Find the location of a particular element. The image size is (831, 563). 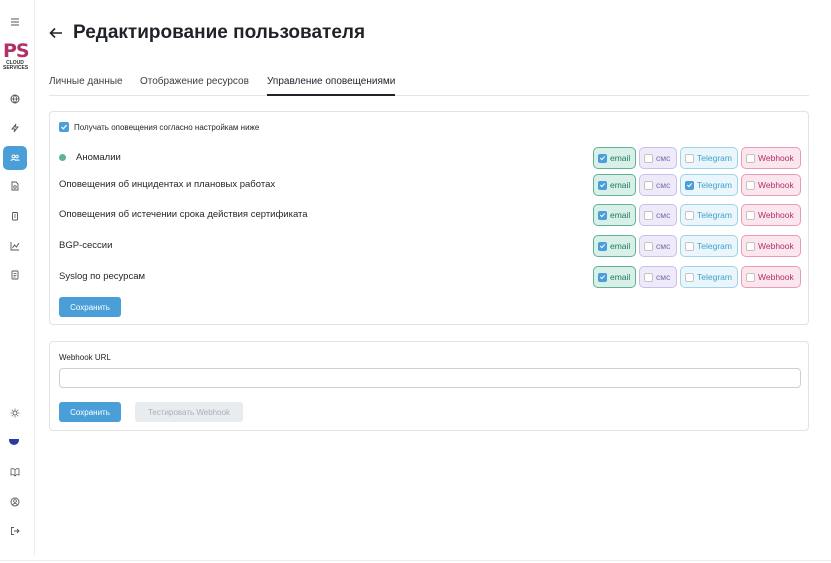

user-circle-icon is located at coordinates (14, 502).